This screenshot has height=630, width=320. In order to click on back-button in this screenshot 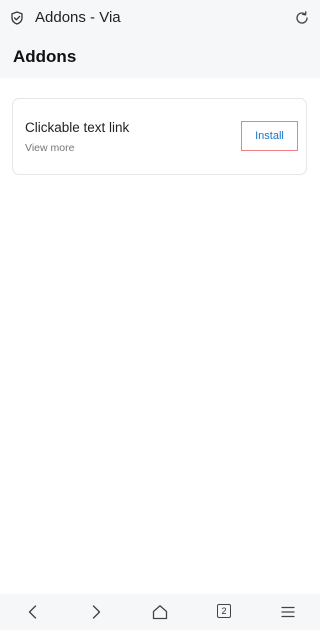, I will do `click(33, 612)`.